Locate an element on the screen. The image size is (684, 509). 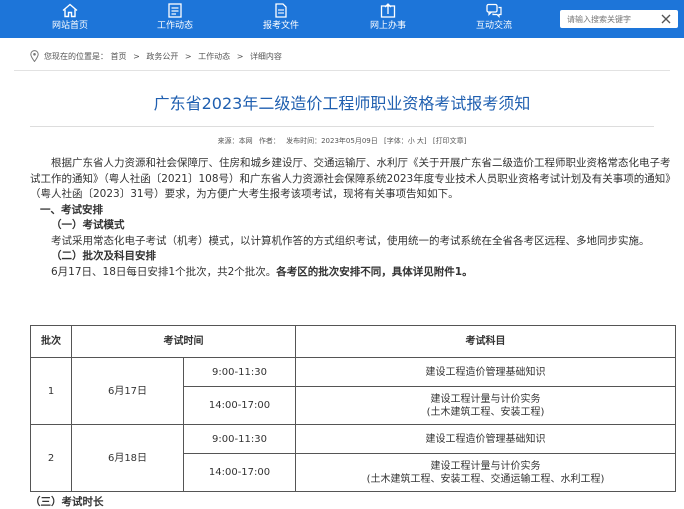
chat-bubbles-icon is located at coordinates (494, 10).